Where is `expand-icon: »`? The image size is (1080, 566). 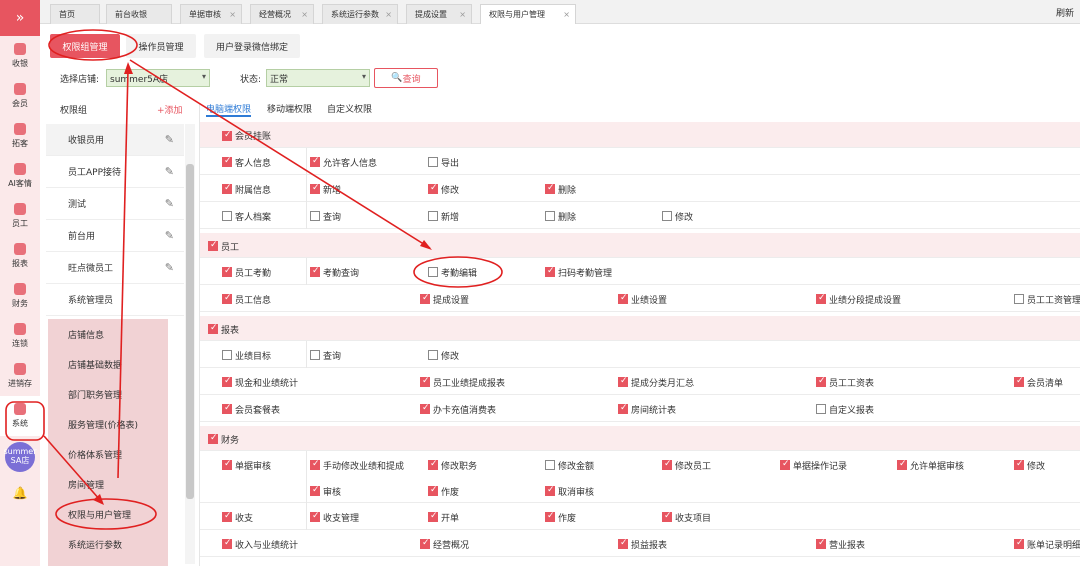 expand-icon: » is located at coordinates (20, 18).